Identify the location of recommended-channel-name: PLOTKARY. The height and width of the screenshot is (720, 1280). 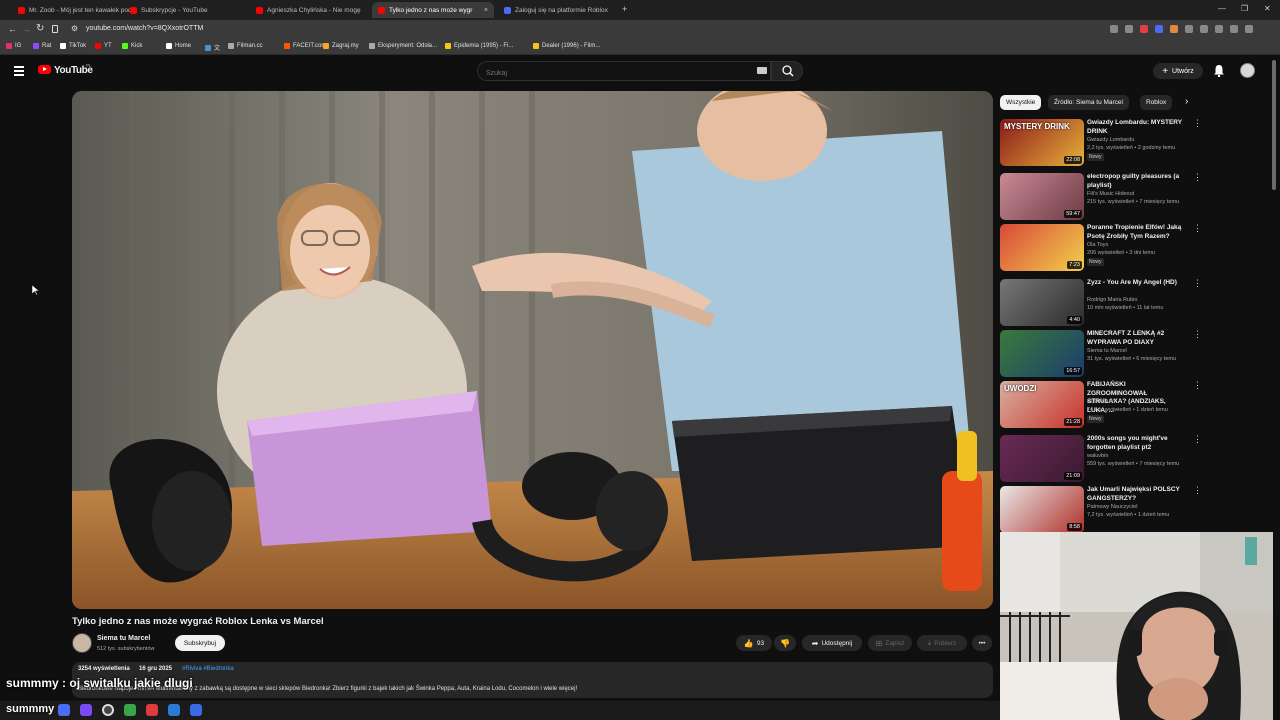
(1101, 402).